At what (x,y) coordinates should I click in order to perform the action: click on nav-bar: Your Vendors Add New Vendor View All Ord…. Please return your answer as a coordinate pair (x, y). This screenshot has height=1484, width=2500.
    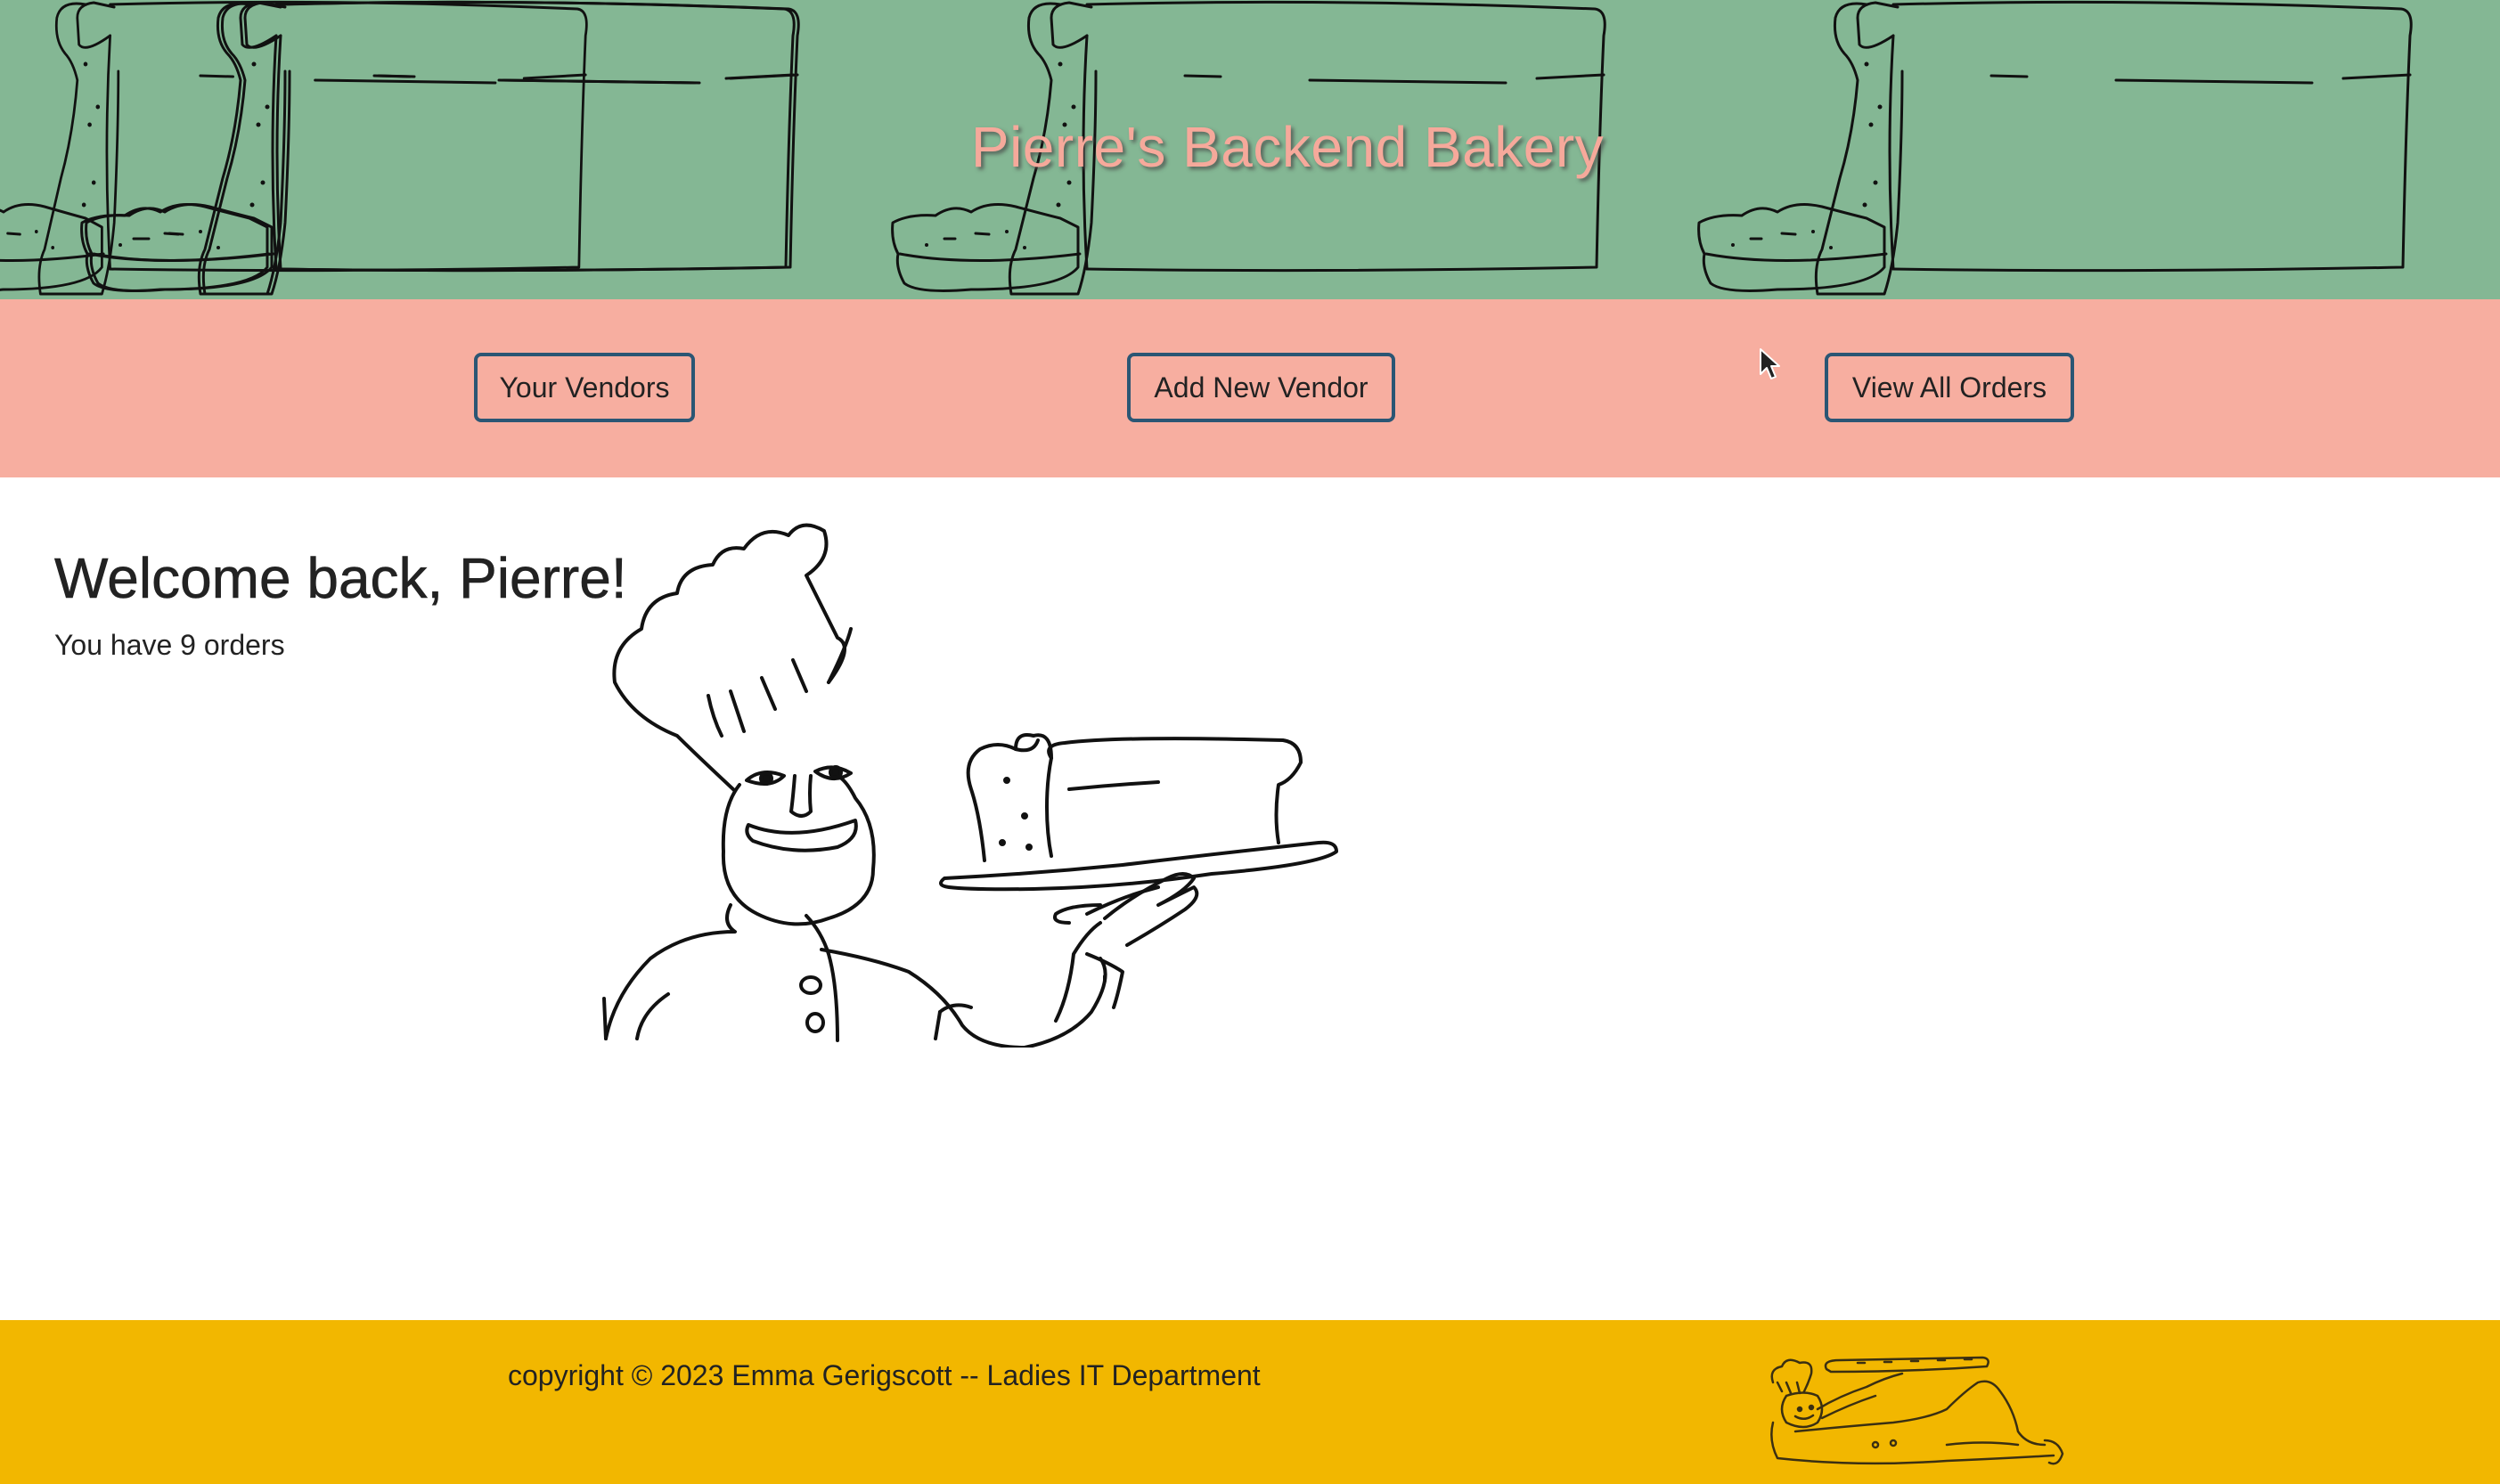
    Looking at the image, I should click on (1250, 388).